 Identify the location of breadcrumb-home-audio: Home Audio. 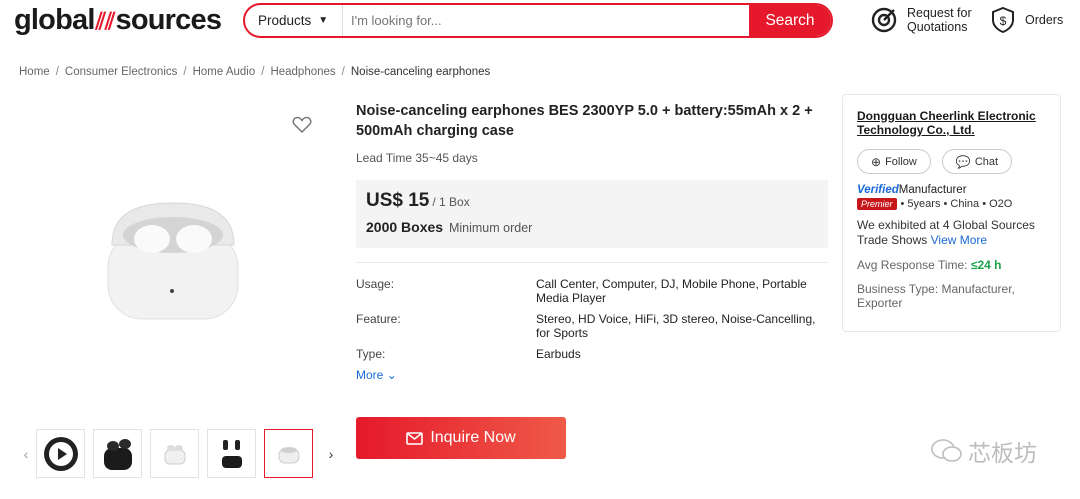
(224, 72).